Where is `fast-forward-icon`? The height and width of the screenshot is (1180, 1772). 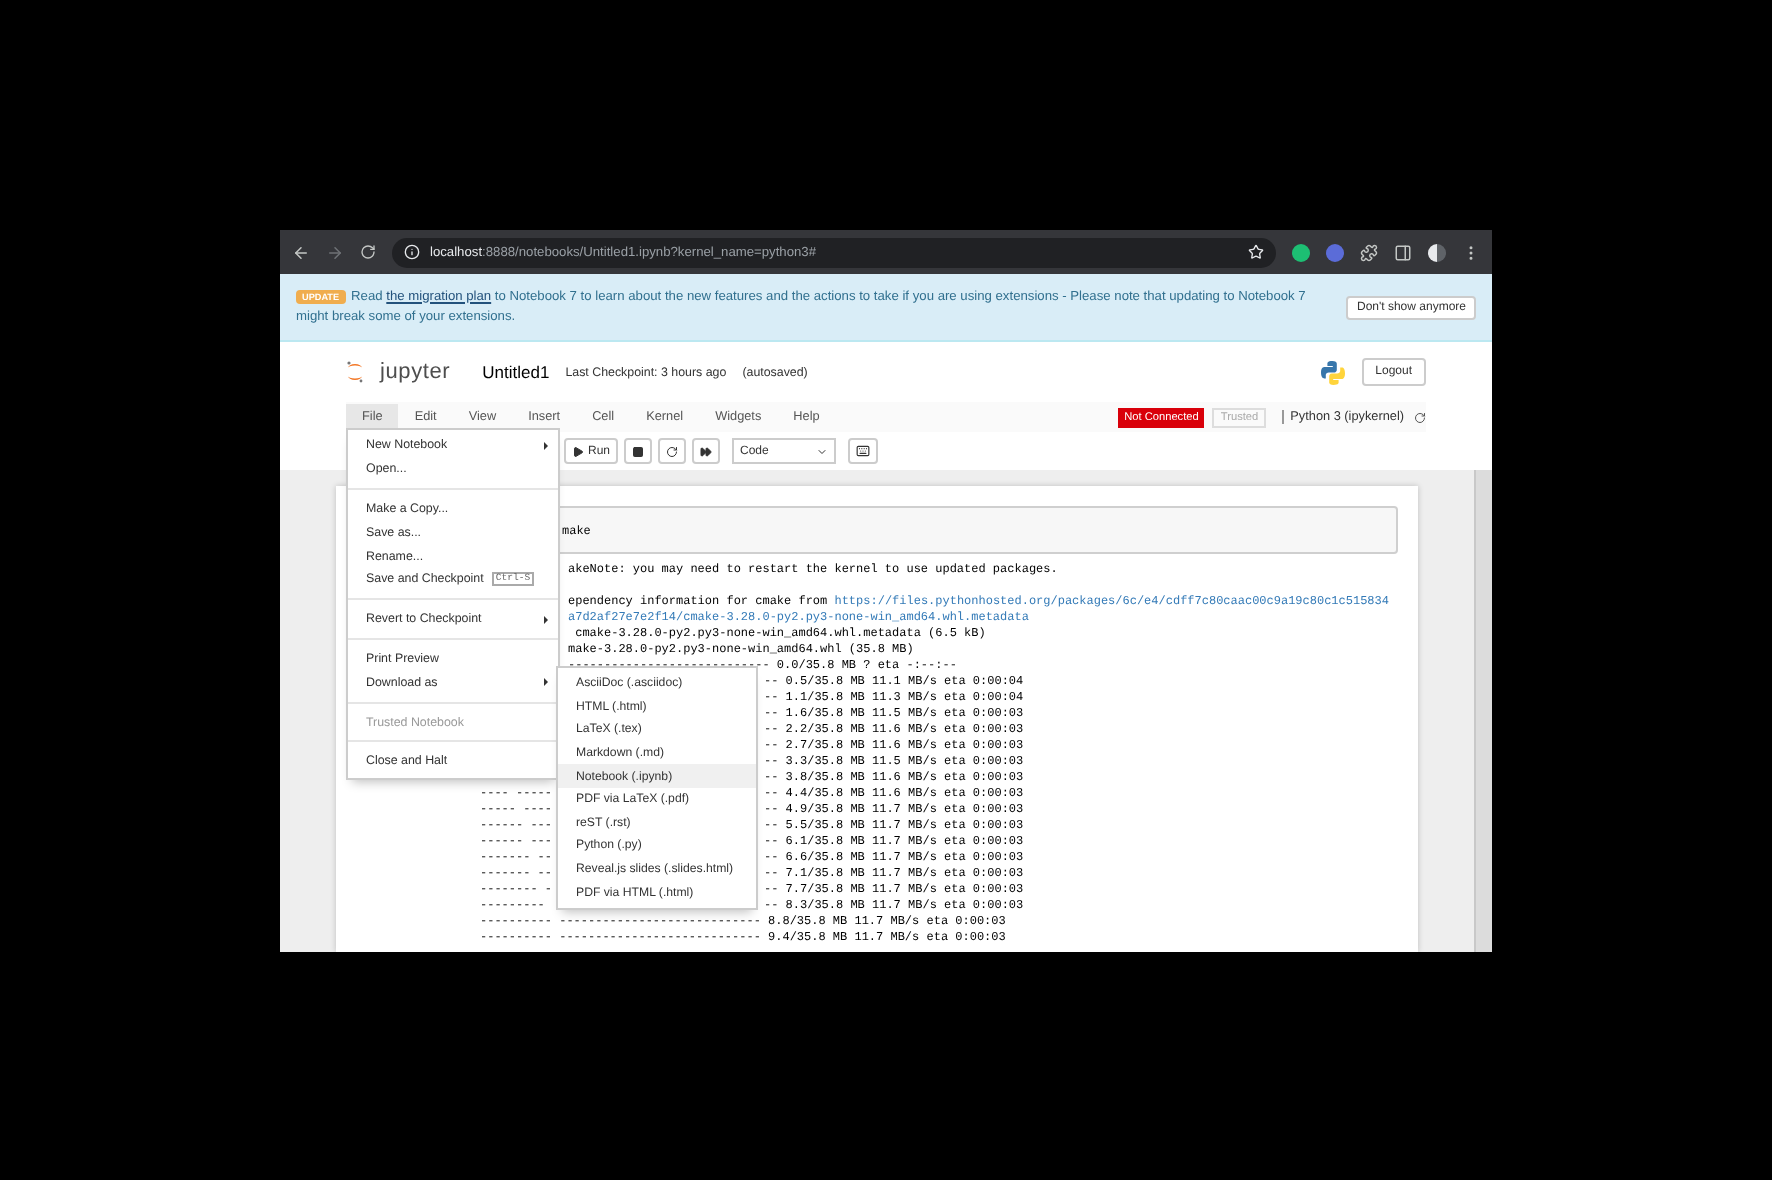
fast-forward-icon is located at coordinates (706, 451).